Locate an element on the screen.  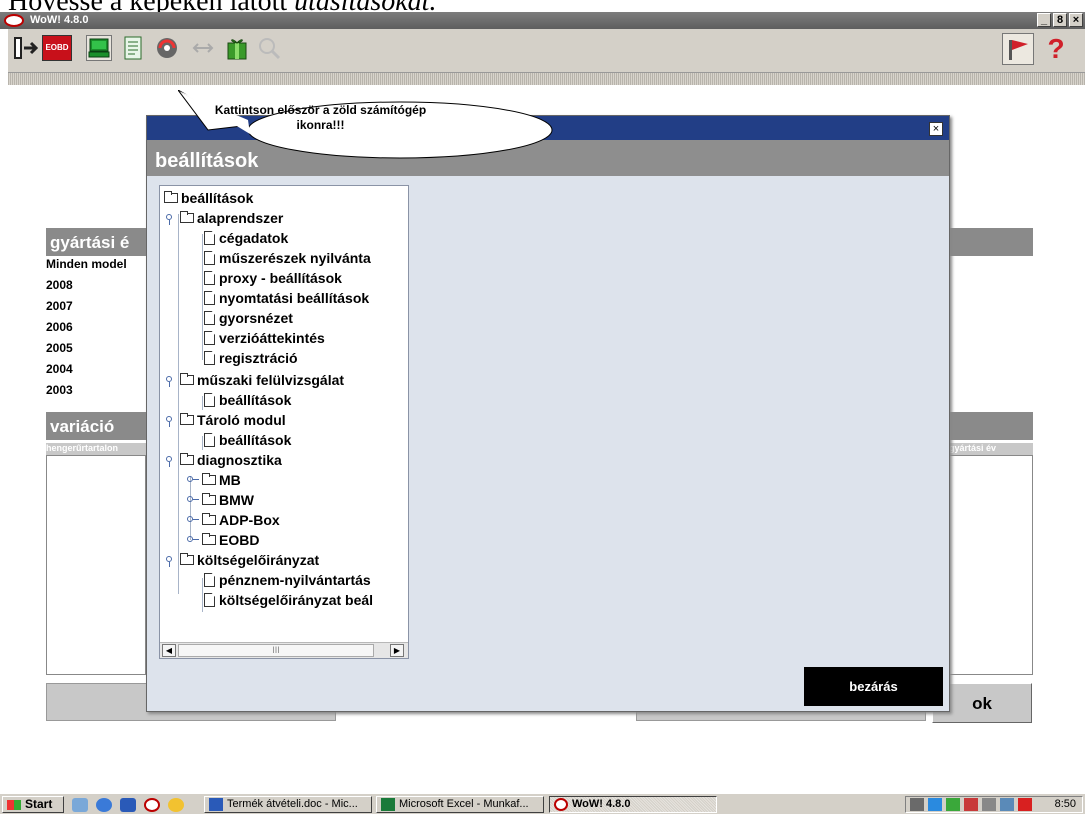
system-tray: 8:50 is located at coordinates (994, 804).